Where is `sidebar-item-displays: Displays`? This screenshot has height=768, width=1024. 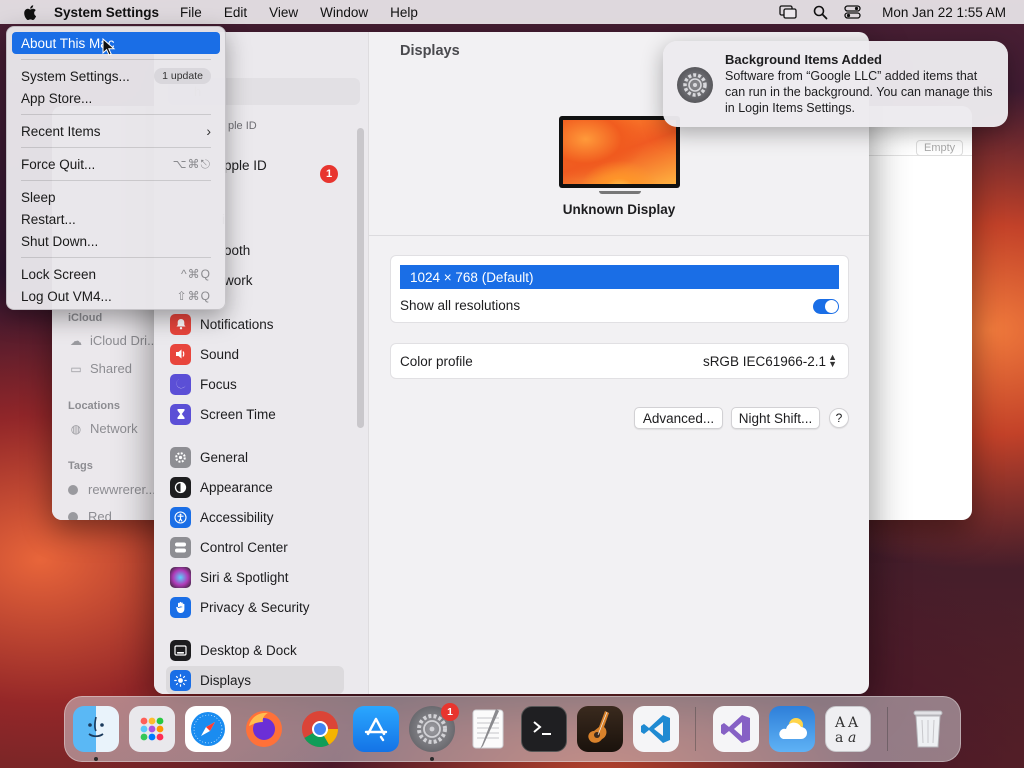 sidebar-item-displays: Displays is located at coordinates (255, 680).